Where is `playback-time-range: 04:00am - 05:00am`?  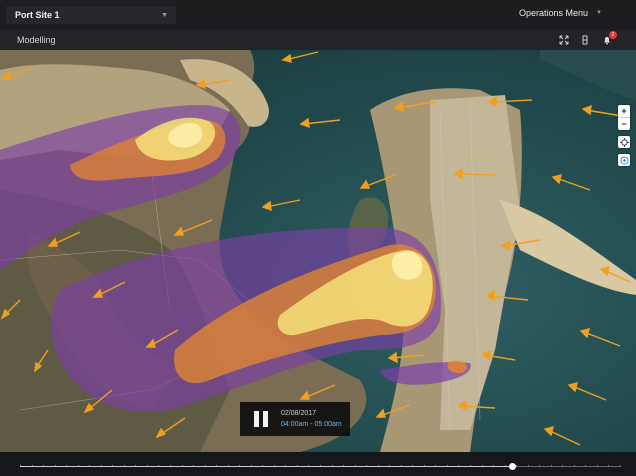
playback-time-range: 04:00am - 05:00am is located at coordinates (311, 424).